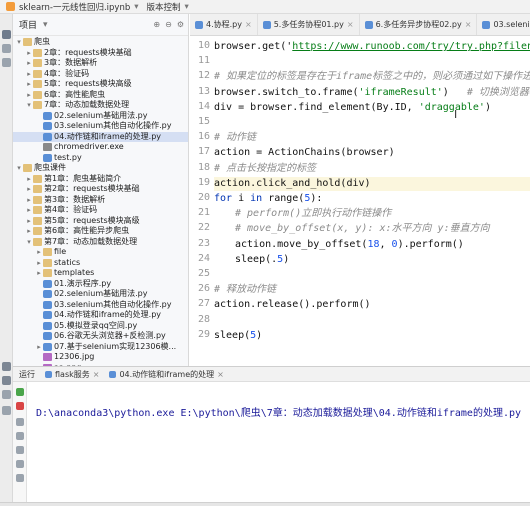 The image size is (530, 506). What do you see at coordinates (224, 24) in the screenshot?
I see `editor-tab: 4.协程.py ×` at bounding box center [224, 24].